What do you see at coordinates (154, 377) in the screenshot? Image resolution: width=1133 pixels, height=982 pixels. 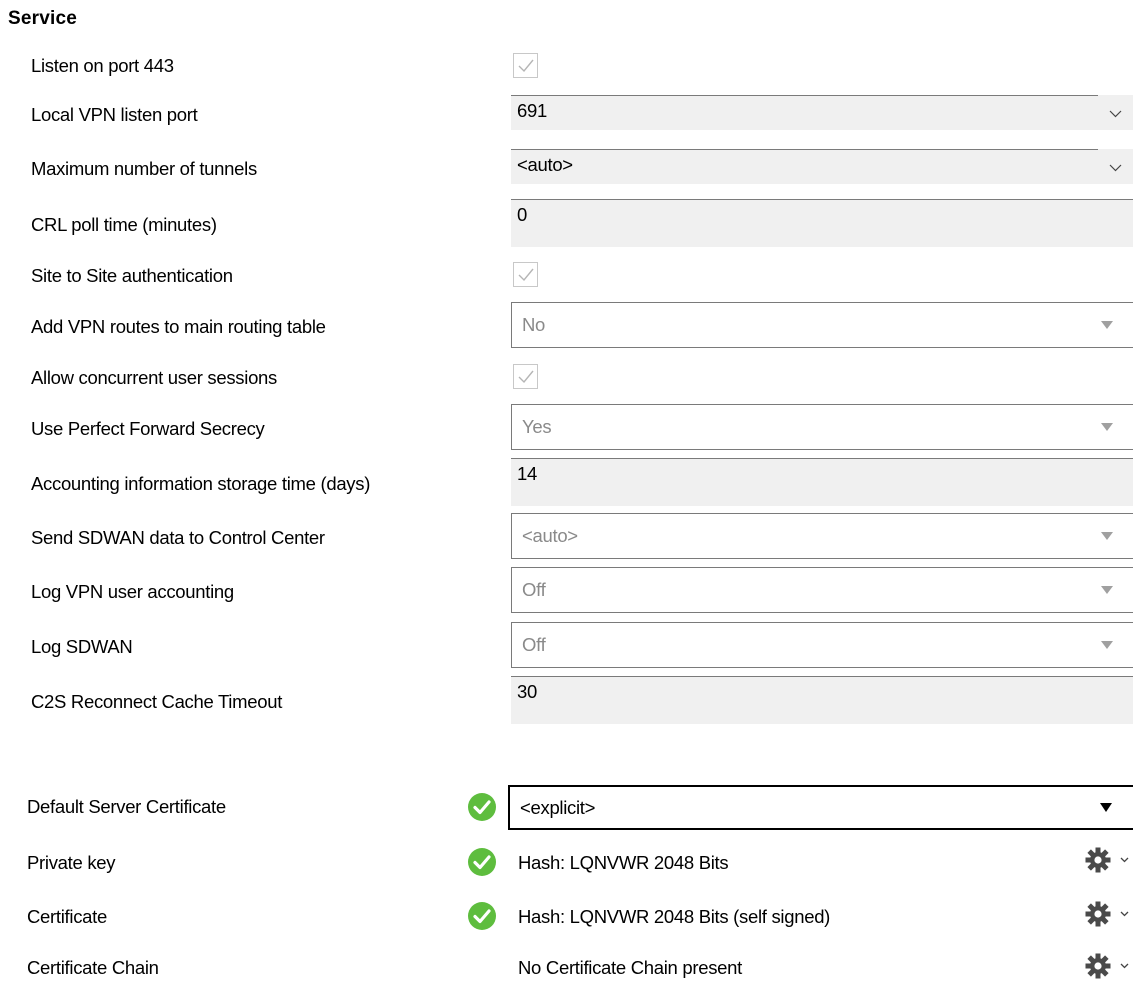 I see `concurrent-sessions-label: Allow concurrent user sessions` at bounding box center [154, 377].